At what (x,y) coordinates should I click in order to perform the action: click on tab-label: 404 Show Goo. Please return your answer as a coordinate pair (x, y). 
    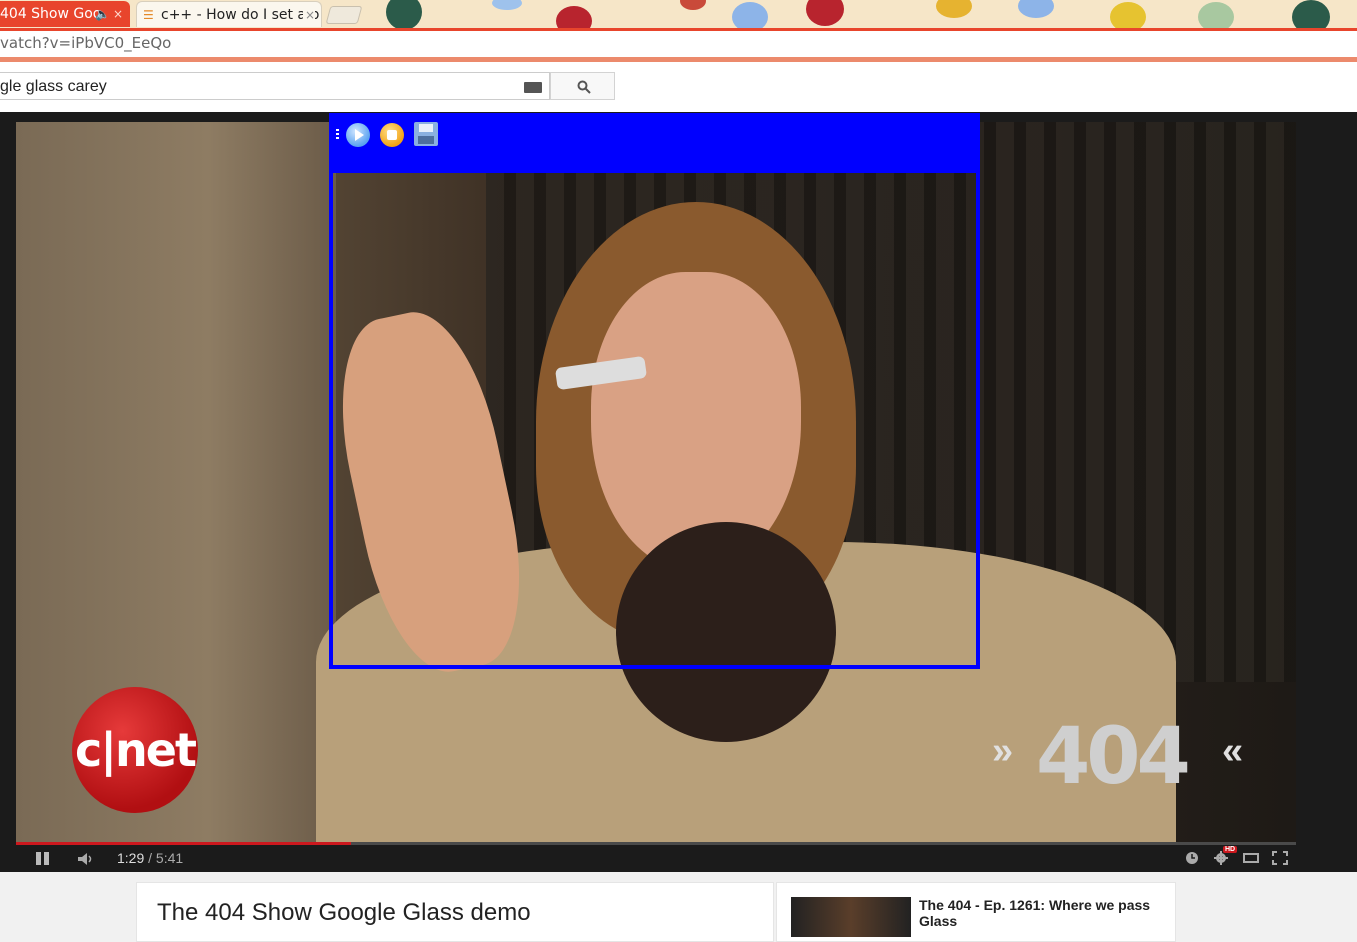
    Looking at the image, I should click on (51, 14).